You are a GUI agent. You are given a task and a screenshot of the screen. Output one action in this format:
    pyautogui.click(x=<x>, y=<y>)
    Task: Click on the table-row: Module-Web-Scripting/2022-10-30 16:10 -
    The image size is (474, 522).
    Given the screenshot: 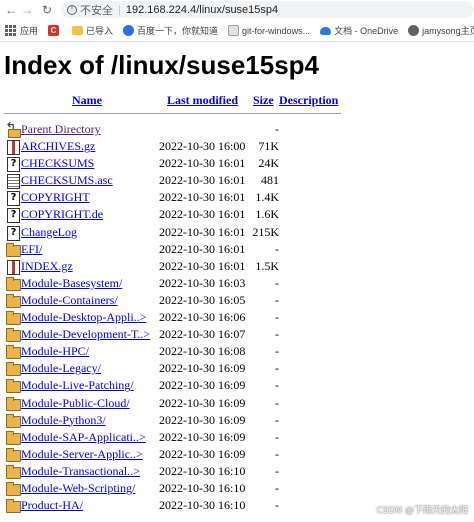 What is the action you would take?
    pyautogui.click(x=239, y=488)
    